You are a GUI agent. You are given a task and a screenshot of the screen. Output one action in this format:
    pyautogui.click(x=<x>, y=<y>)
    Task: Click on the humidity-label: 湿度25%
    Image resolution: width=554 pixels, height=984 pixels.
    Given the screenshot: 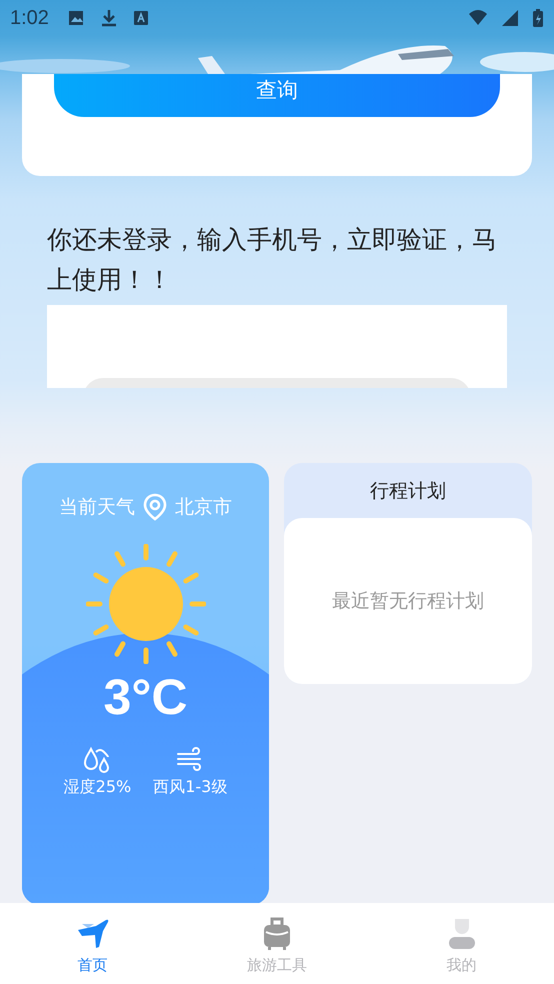 What is the action you would take?
    pyautogui.click(x=98, y=787)
    